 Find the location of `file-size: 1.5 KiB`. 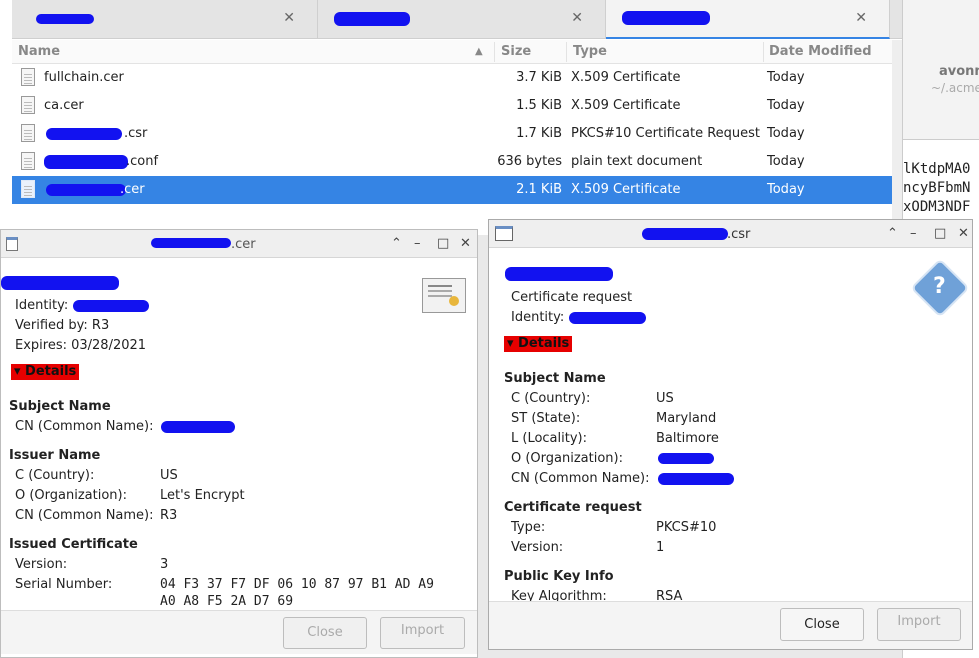

file-size: 1.5 KiB is located at coordinates (539, 105).